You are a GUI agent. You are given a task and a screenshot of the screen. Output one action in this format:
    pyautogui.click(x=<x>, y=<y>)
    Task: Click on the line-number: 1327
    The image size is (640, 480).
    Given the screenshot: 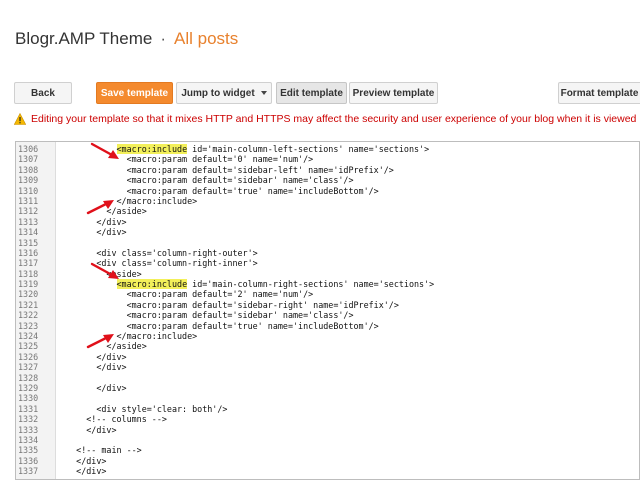 What is the action you would take?
    pyautogui.click(x=28, y=367)
    